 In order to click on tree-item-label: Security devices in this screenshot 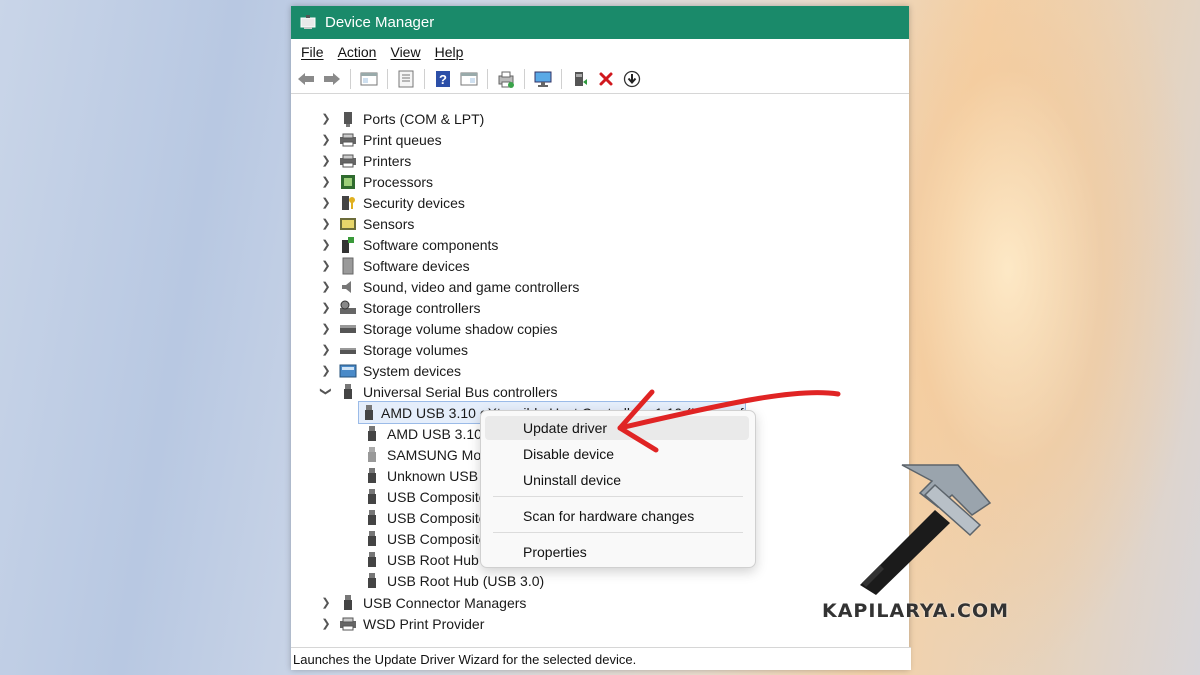, I will do `click(414, 202)`.